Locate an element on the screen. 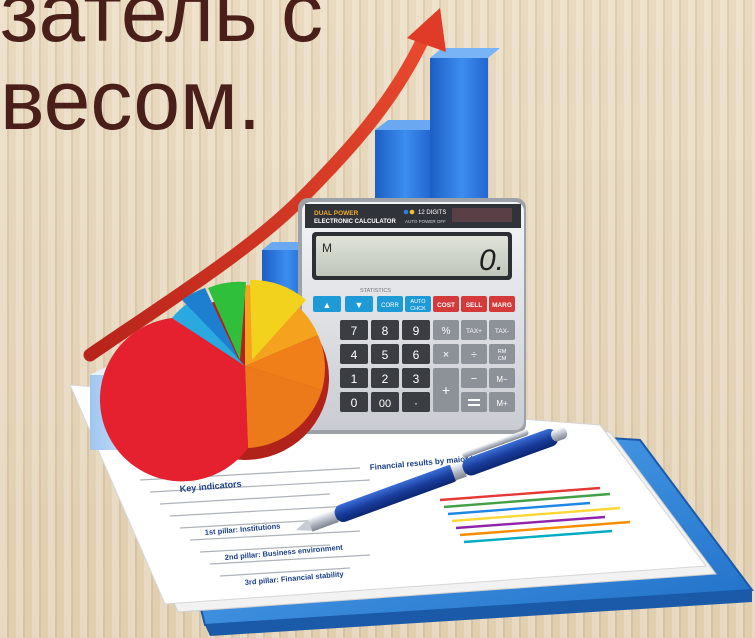 This screenshot has height=638, width=755. calc-key-minus-label: − is located at coordinates (474, 379).